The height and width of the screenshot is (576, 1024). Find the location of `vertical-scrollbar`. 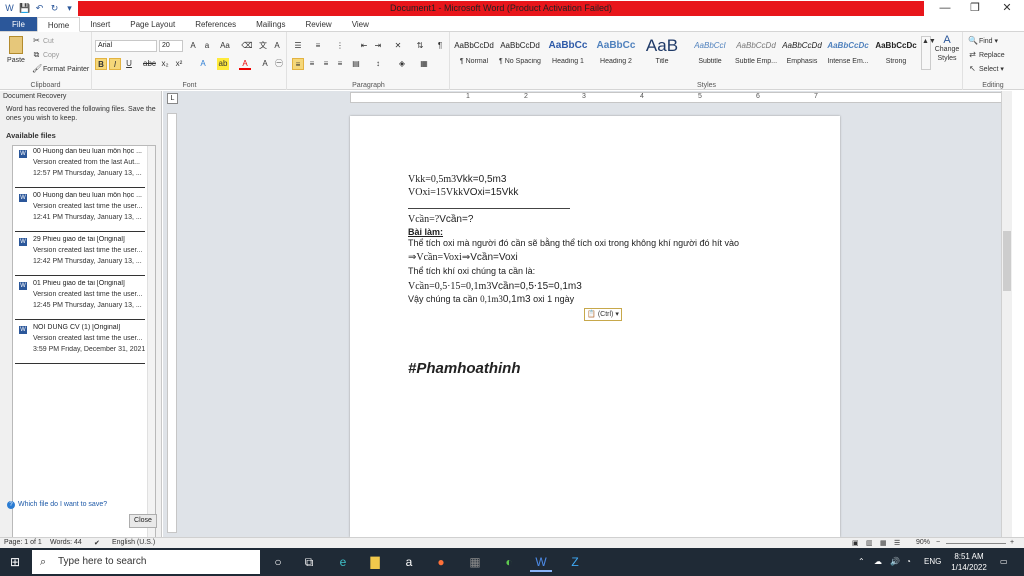

vertical-scrollbar is located at coordinates (1006, 314).